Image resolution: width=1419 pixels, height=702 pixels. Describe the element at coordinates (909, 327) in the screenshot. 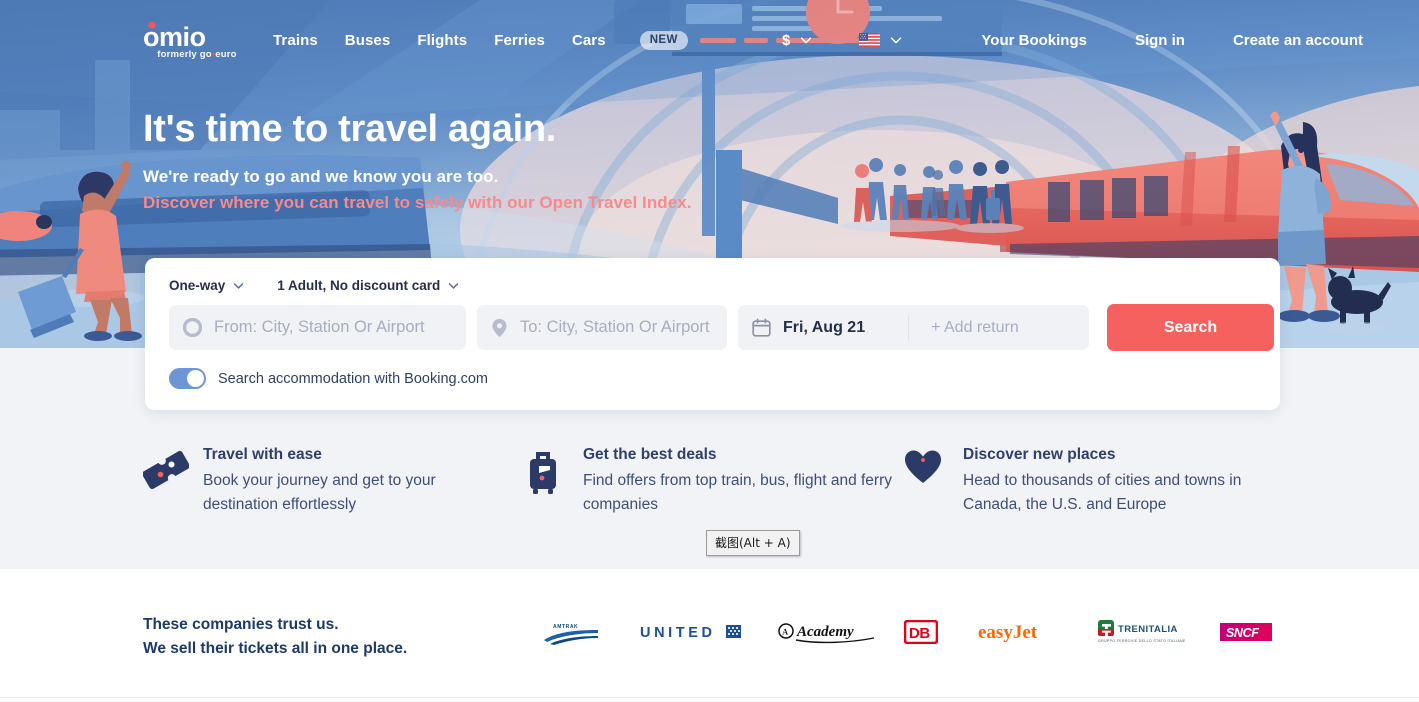

I see `field-divider` at that location.